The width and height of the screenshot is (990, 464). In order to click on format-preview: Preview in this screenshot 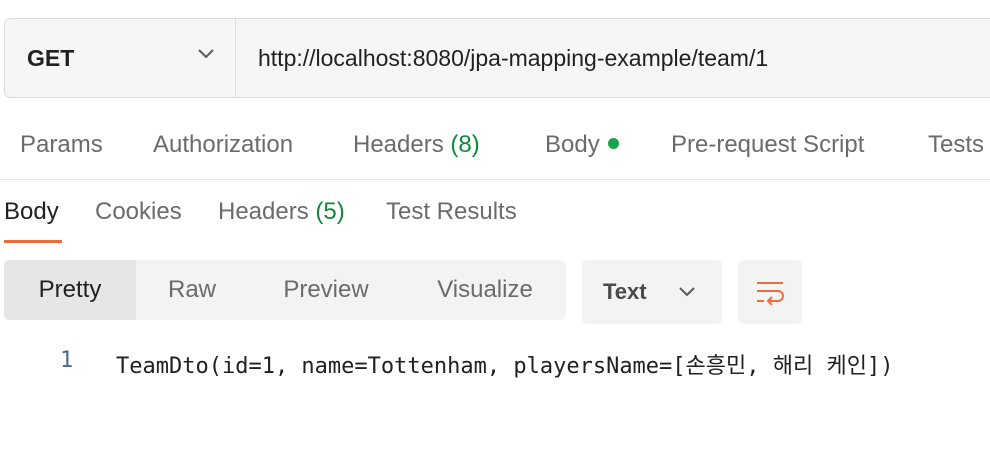, I will do `click(326, 290)`.